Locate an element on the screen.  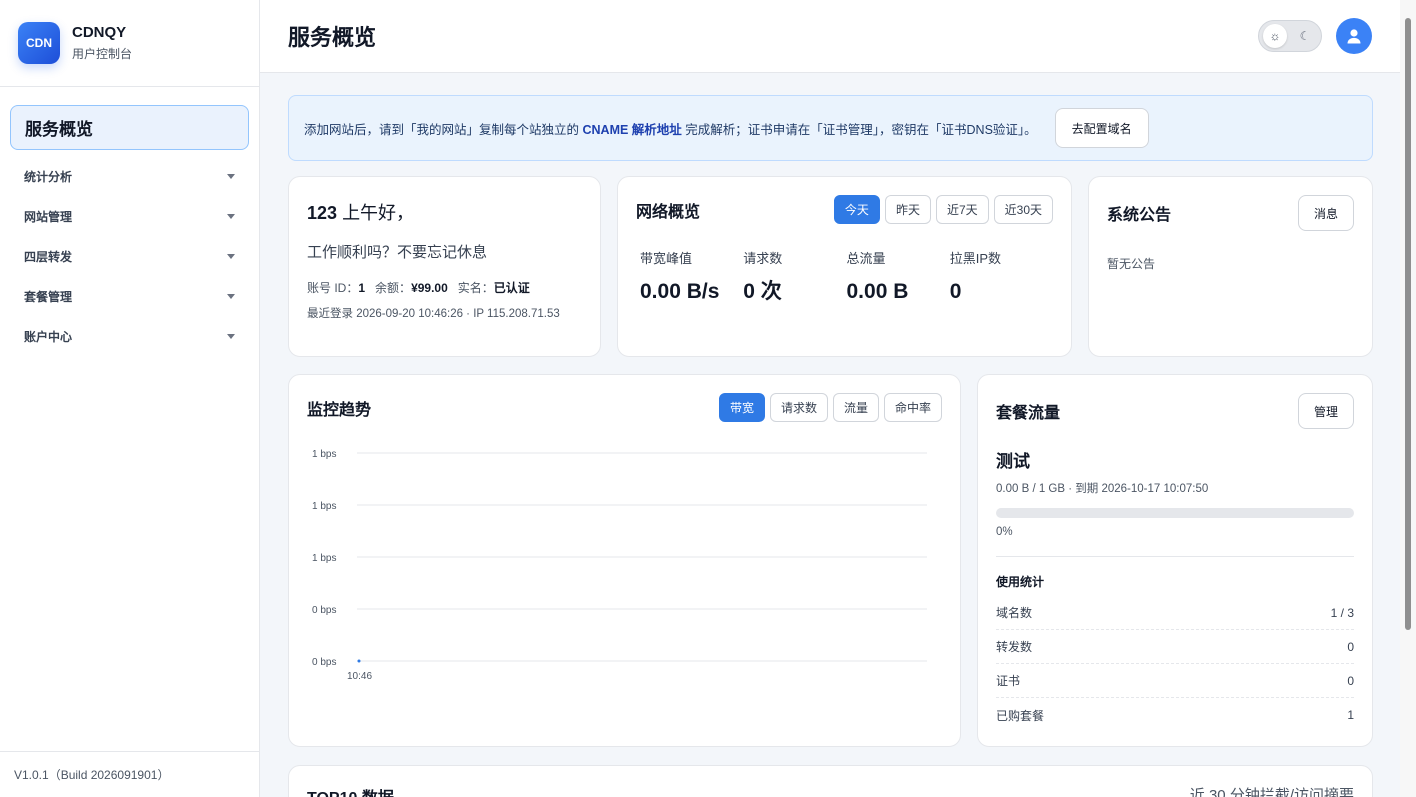
logo: CDN is located at coordinates (39, 43).